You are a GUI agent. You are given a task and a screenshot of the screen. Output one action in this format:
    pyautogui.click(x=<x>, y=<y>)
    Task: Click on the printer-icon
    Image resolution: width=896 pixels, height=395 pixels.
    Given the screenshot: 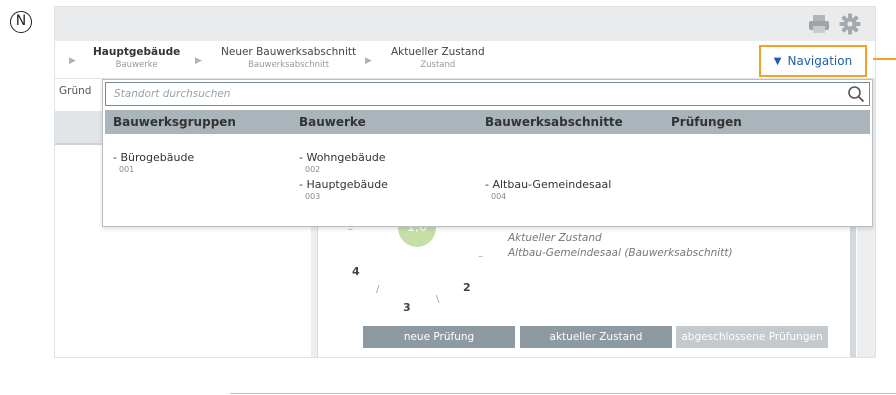 What is the action you would take?
    pyautogui.click(x=819, y=24)
    